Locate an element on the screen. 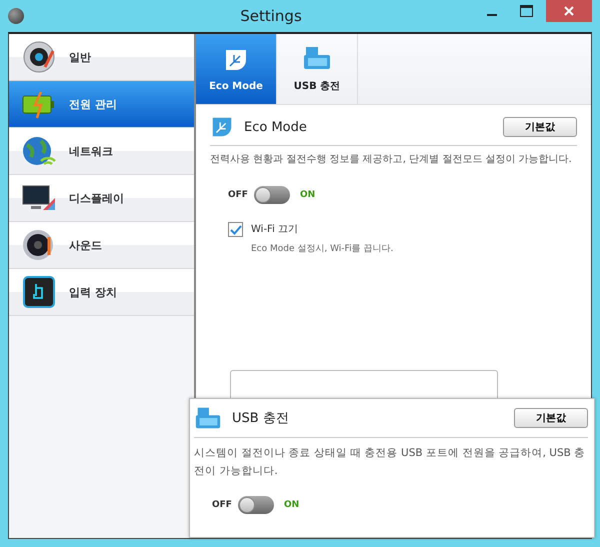 Image resolution: width=600 pixels, height=547 pixels. tab: Eco Mode is located at coordinates (236, 69).